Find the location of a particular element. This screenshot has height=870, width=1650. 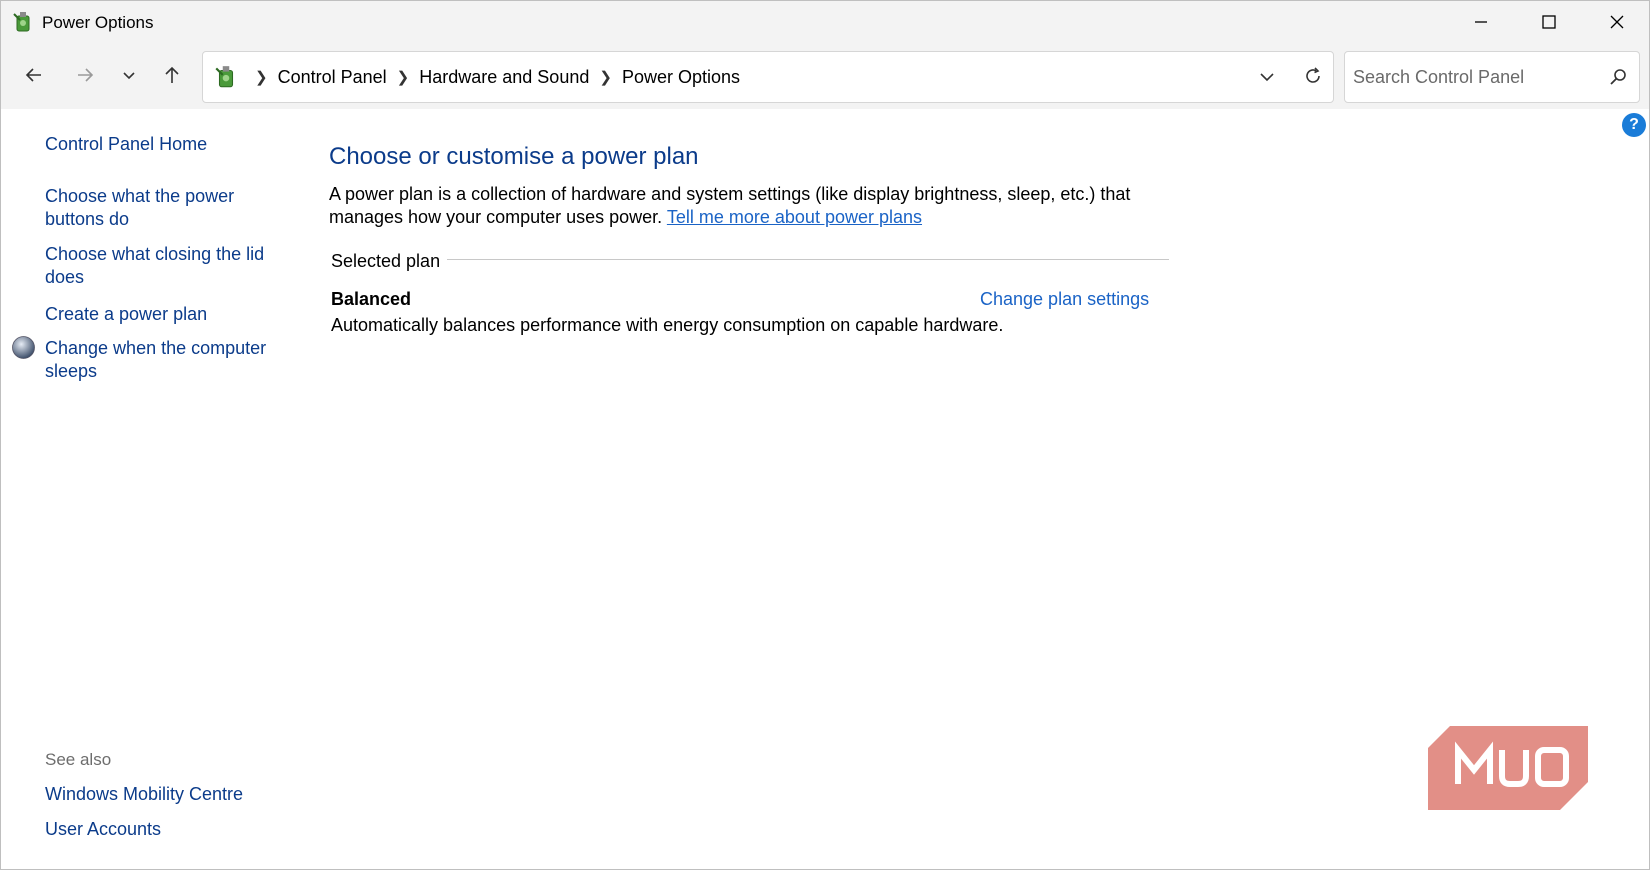

arrow-left-icon is located at coordinates (33, 75).